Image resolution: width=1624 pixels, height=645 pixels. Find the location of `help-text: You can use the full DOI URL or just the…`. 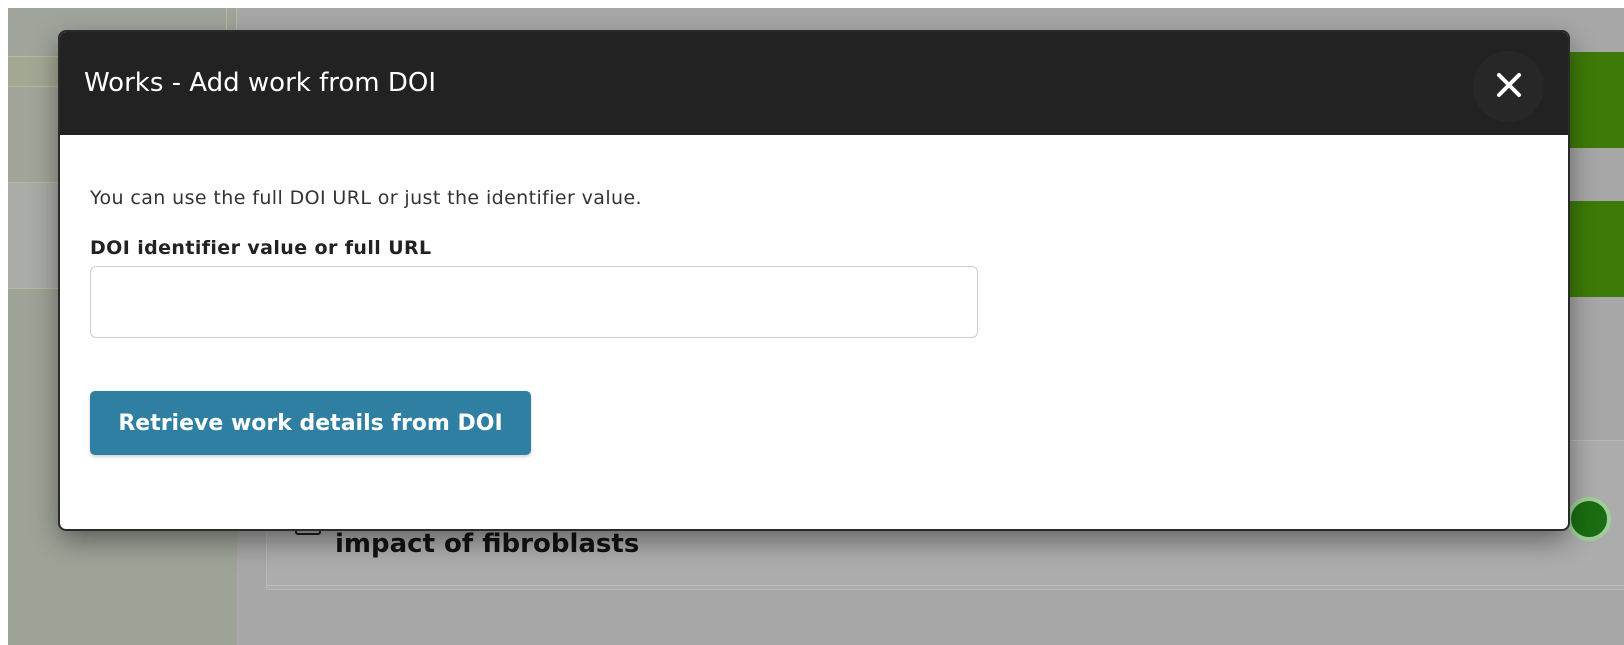

help-text: You can use the full DOI URL or just the… is located at coordinates (366, 198).